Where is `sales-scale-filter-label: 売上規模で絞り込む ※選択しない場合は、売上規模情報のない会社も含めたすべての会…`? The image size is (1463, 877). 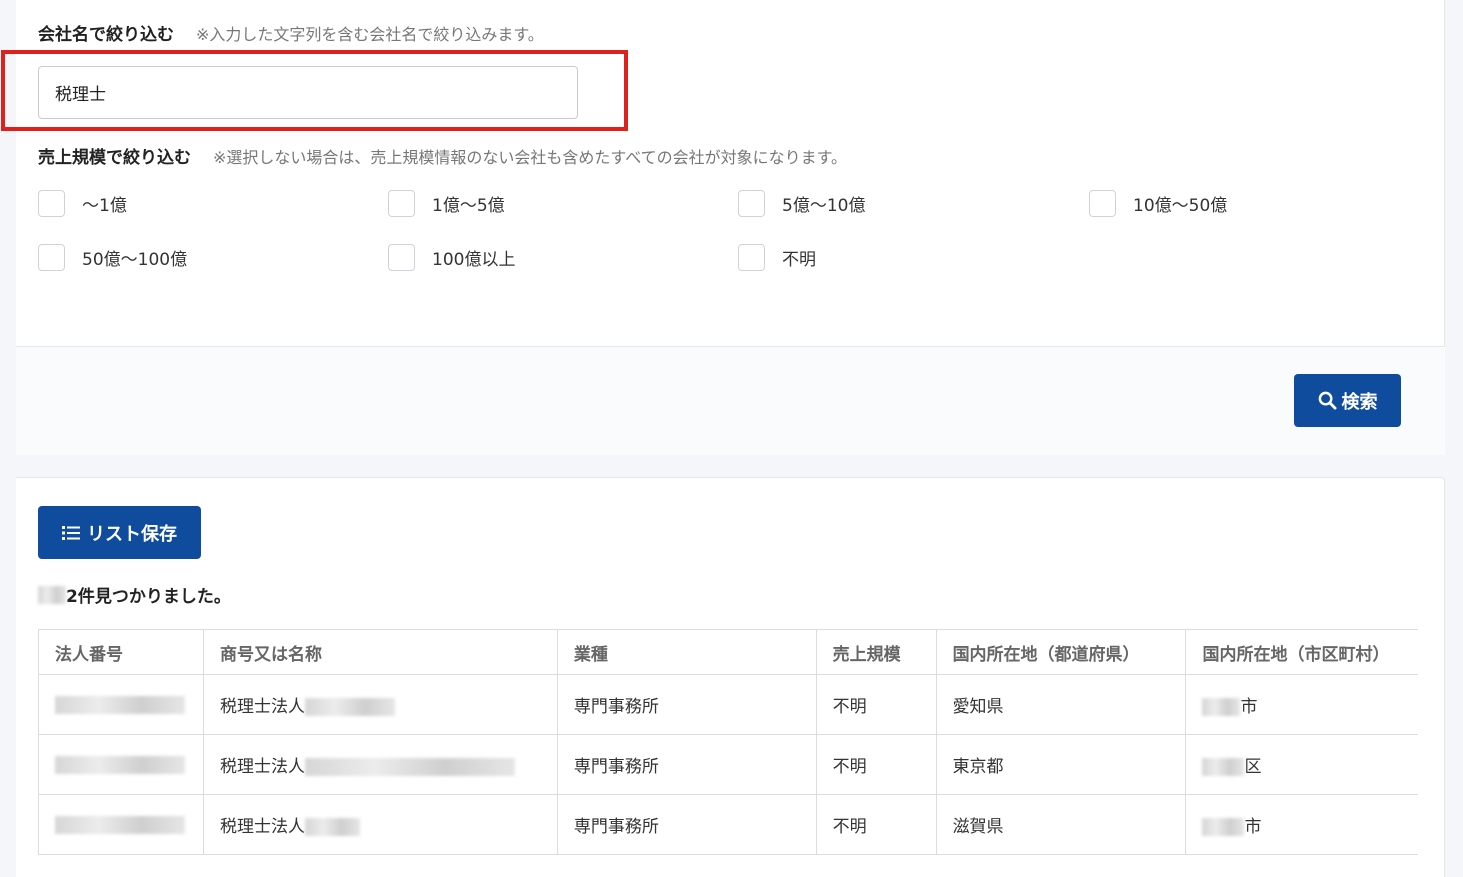 sales-scale-filter-label: 売上規模で絞り込む ※選択しない場合は、売上規模情報のない会社も含めたすべての会… is located at coordinates (442, 155).